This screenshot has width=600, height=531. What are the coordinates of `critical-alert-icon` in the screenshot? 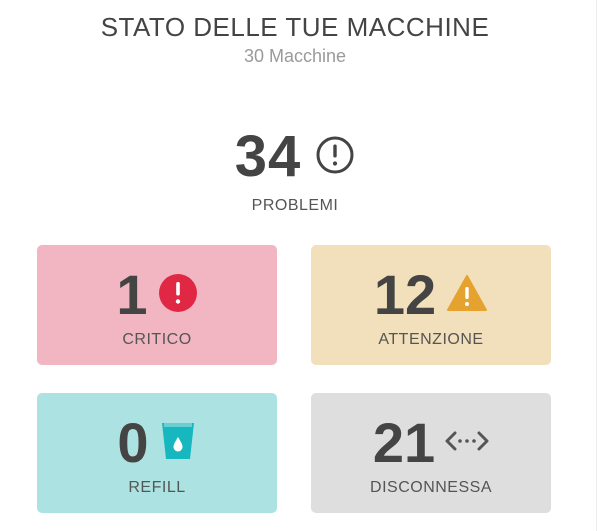 It's located at (178, 295).